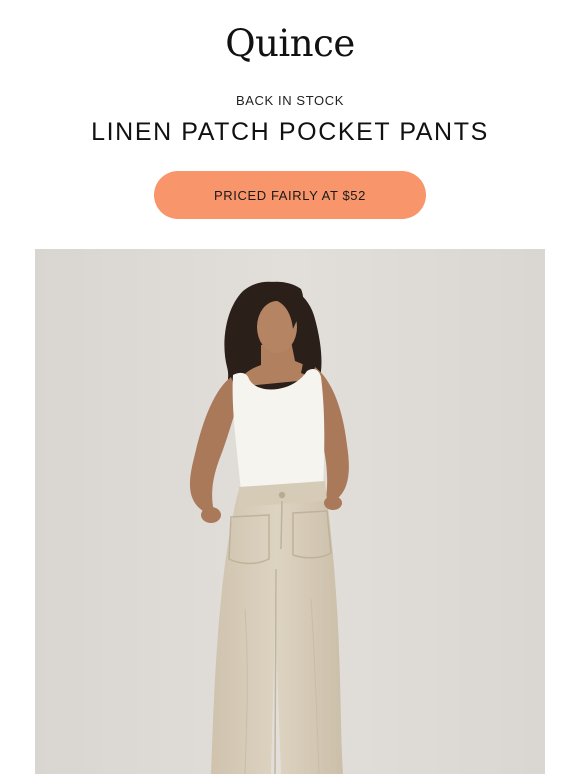 The width and height of the screenshot is (580, 774). I want to click on pants-fly-seam, so click(281, 525).